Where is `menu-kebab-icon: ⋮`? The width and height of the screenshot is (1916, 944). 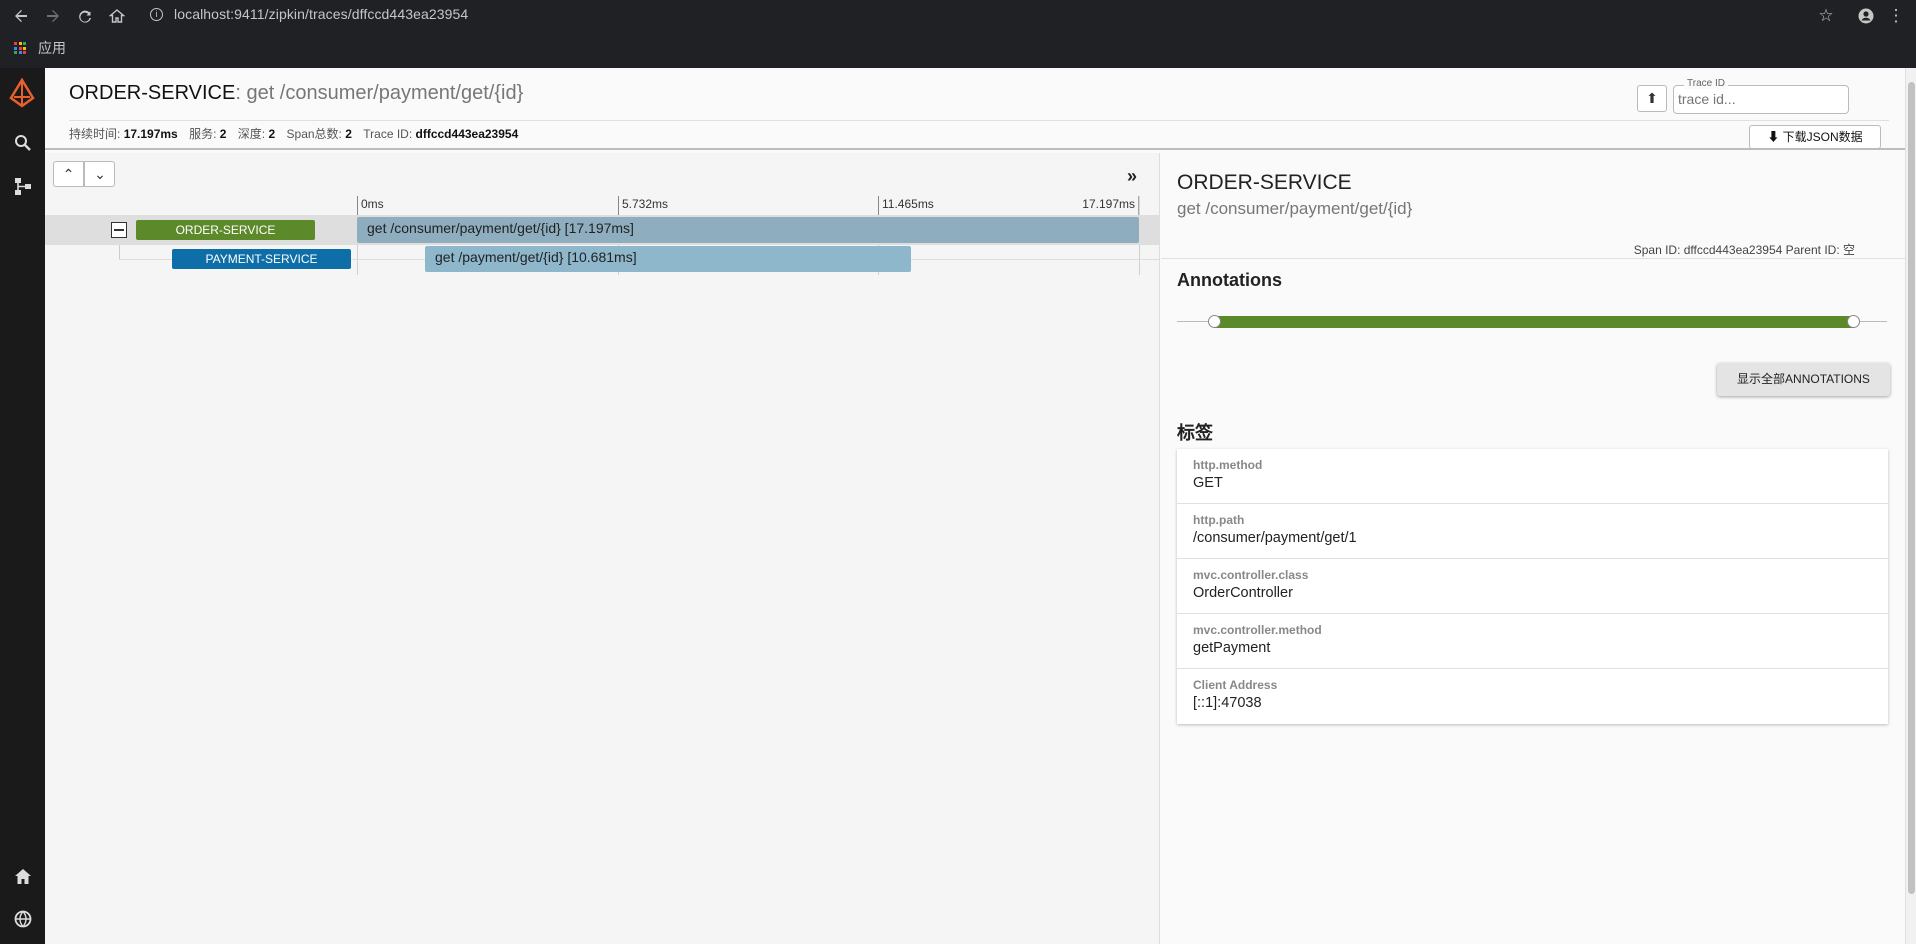 menu-kebab-icon: ⋮ is located at coordinates (1896, 16).